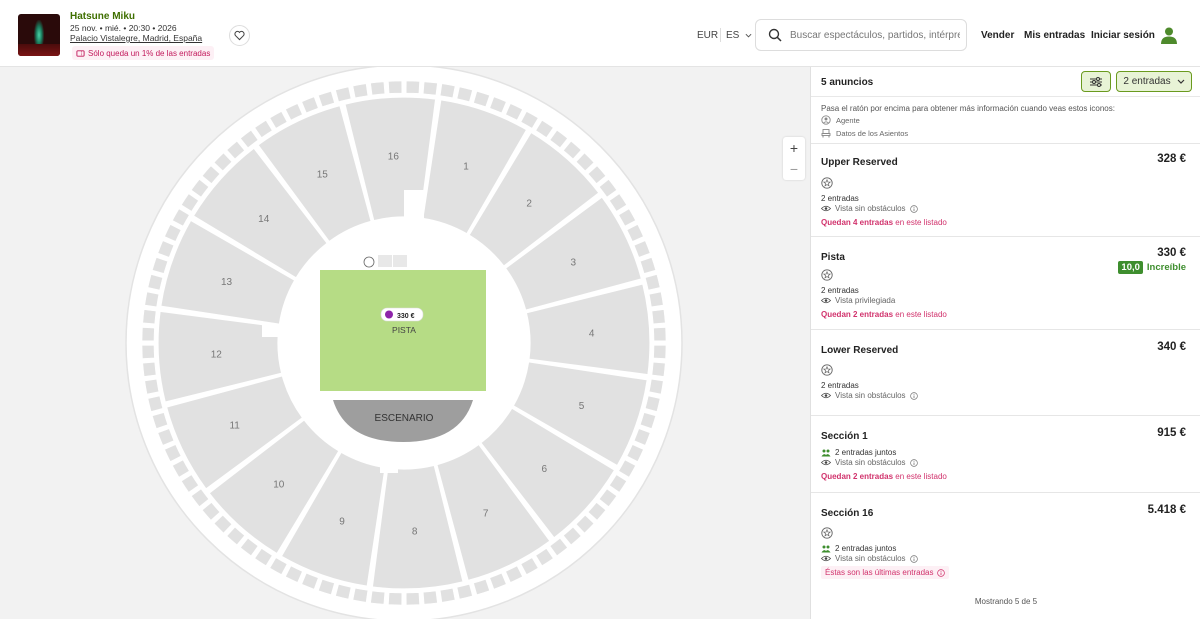 This screenshot has height=619, width=1200. Describe the element at coordinates (486, 513) in the screenshot. I see `section-label: 7` at that location.